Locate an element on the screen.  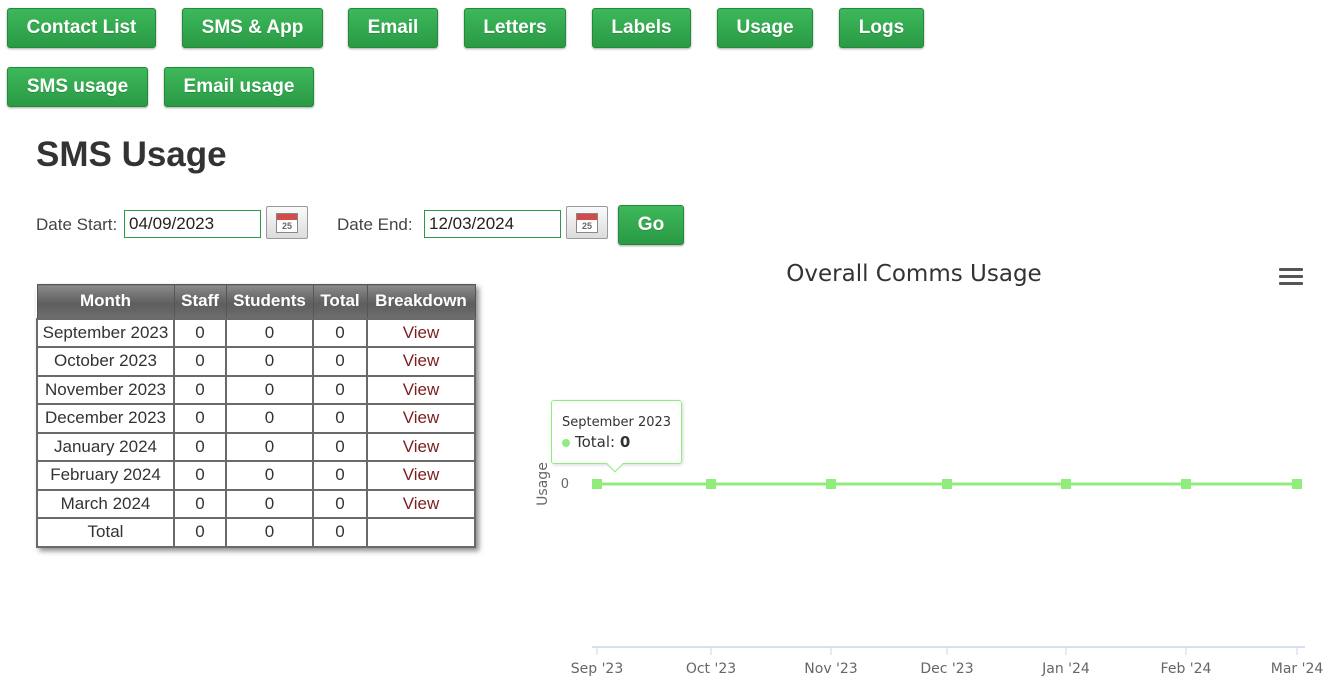
column-header-total: Total is located at coordinates (340, 301).